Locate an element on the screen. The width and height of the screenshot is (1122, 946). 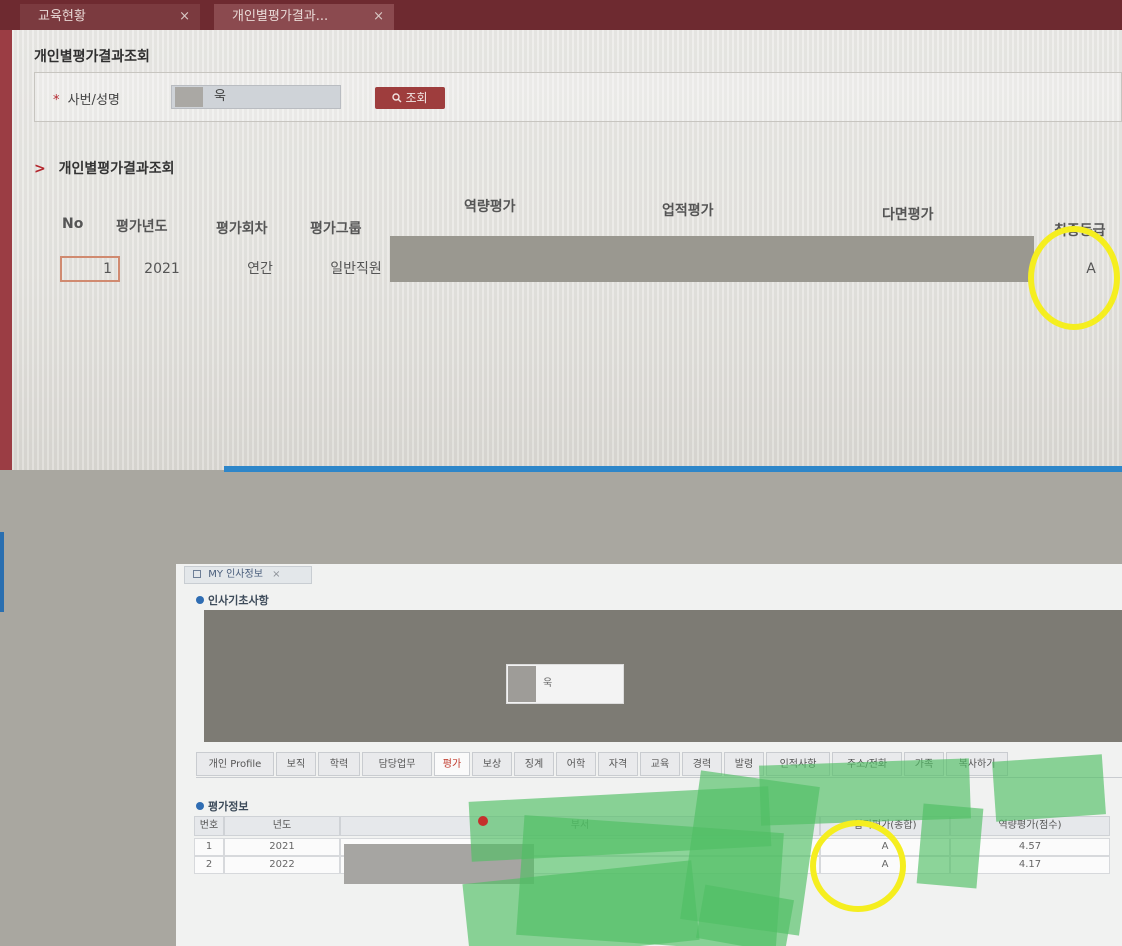
section-title: > 개인별평가결과조회 is located at coordinates (104, 168).